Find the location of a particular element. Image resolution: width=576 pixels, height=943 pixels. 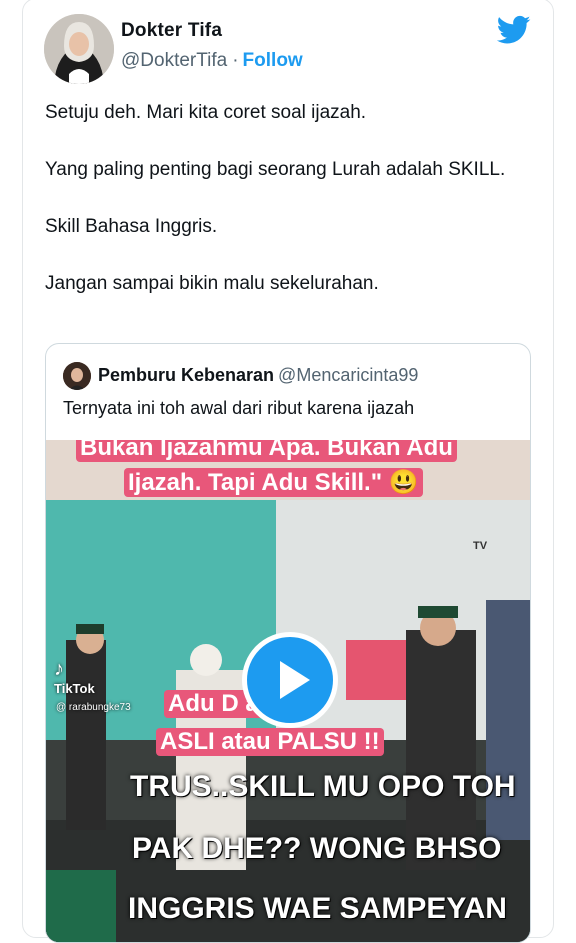

play-button is located at coordinates (290, 680).